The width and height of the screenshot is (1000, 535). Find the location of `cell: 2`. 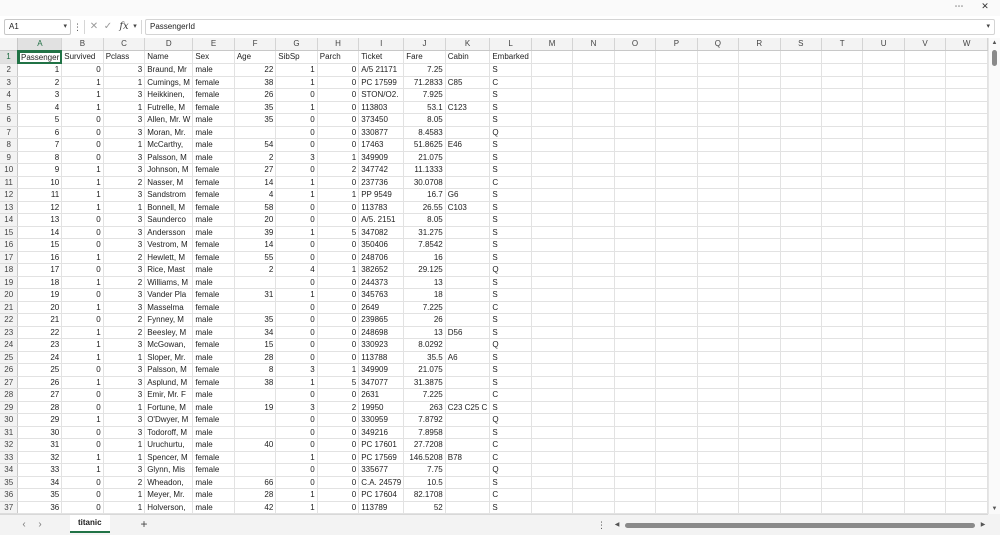

cell: 2 is located at coordinates (124, 482).